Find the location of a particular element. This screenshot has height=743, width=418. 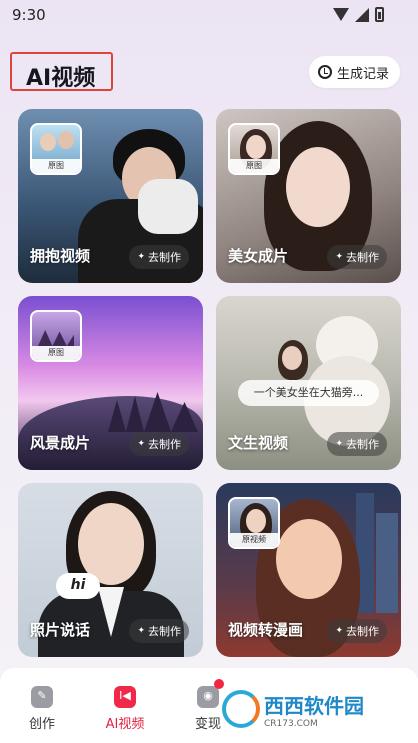

history-label: 生成记录 is located at coordinates (363, 74).